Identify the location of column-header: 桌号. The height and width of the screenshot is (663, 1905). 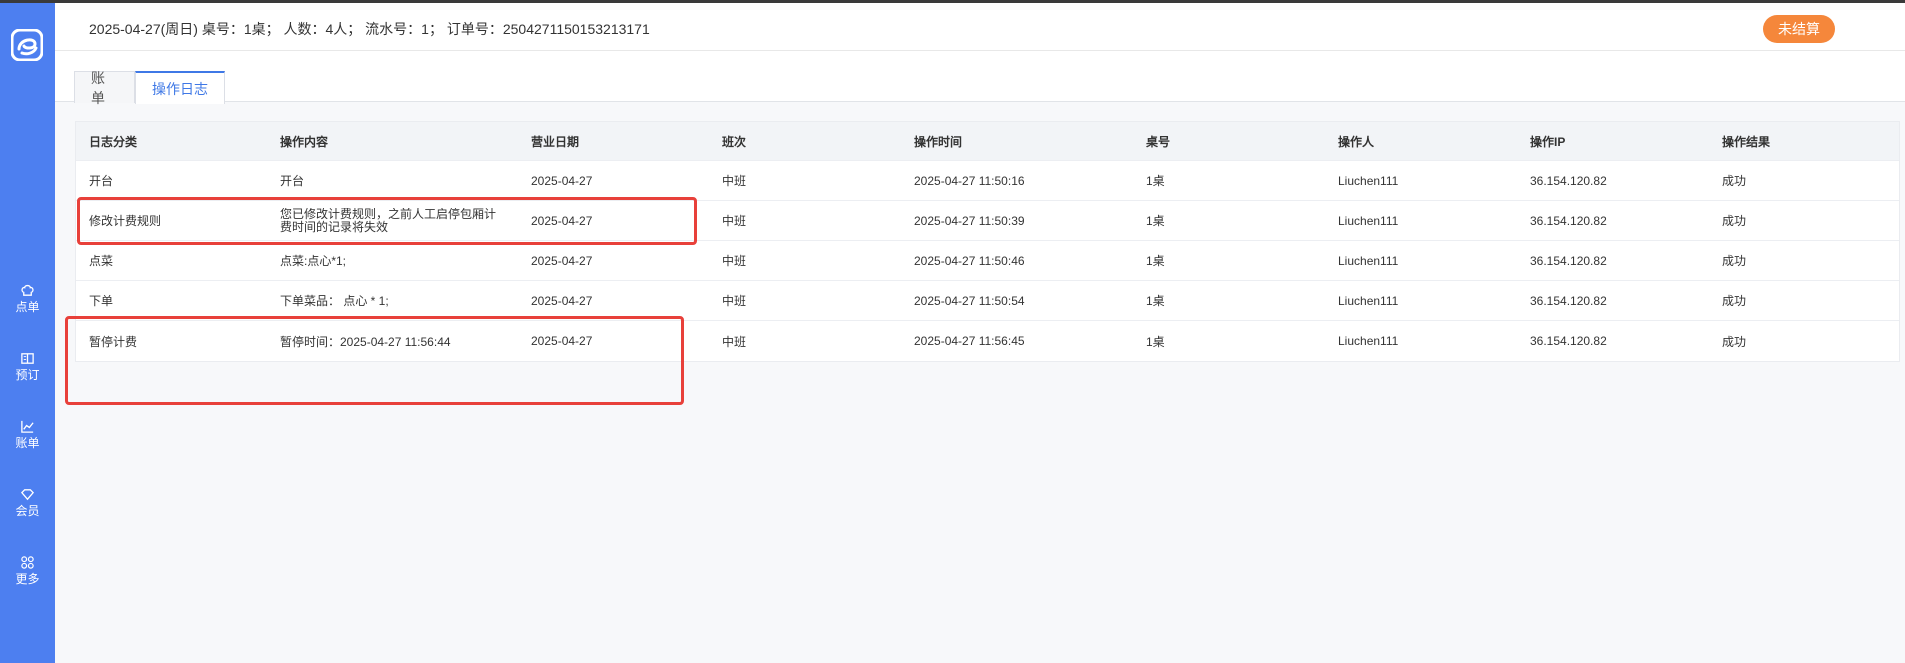
(1158, 141).